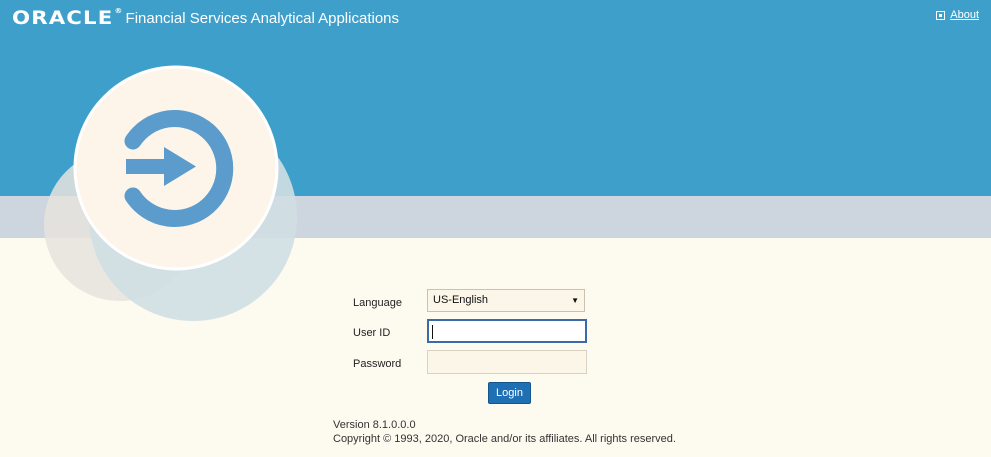 Image resolution: width=991 pixels, height=457 pixels. I want to click on user-id-label: User ID, so click(372, 333).